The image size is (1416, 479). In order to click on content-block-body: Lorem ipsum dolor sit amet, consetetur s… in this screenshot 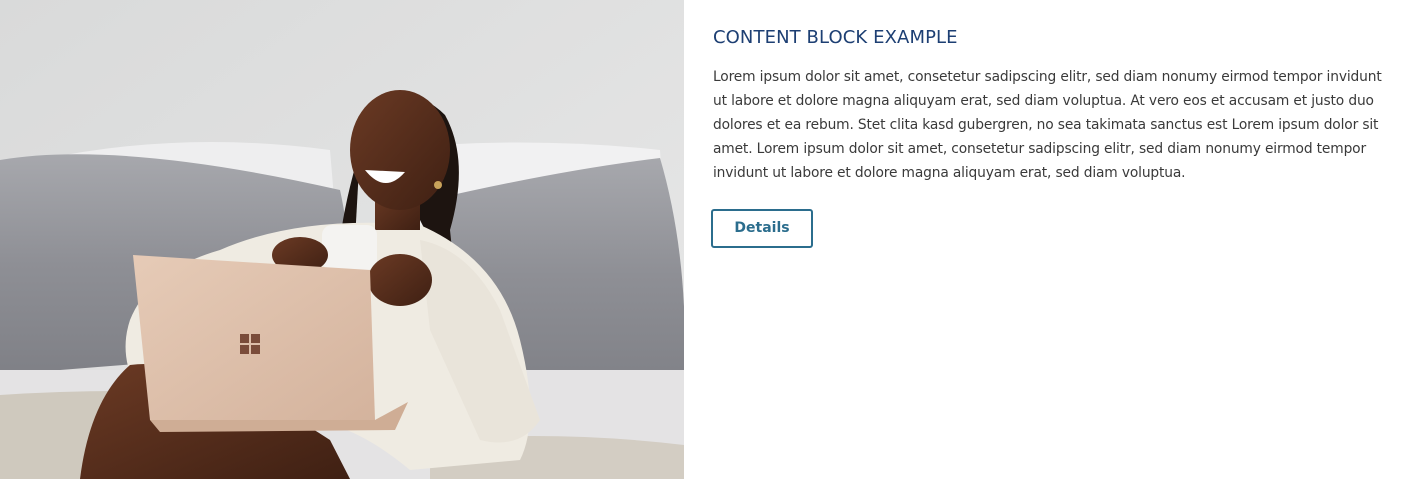, I will do `click(1047, 125)`.